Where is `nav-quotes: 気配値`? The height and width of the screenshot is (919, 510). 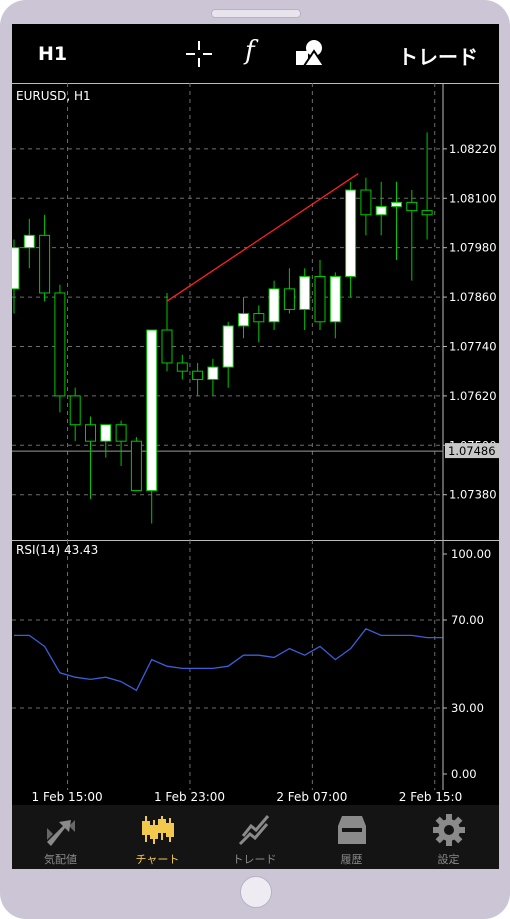
nav-quotes: 気配値 is located at coordinates (60, 837).